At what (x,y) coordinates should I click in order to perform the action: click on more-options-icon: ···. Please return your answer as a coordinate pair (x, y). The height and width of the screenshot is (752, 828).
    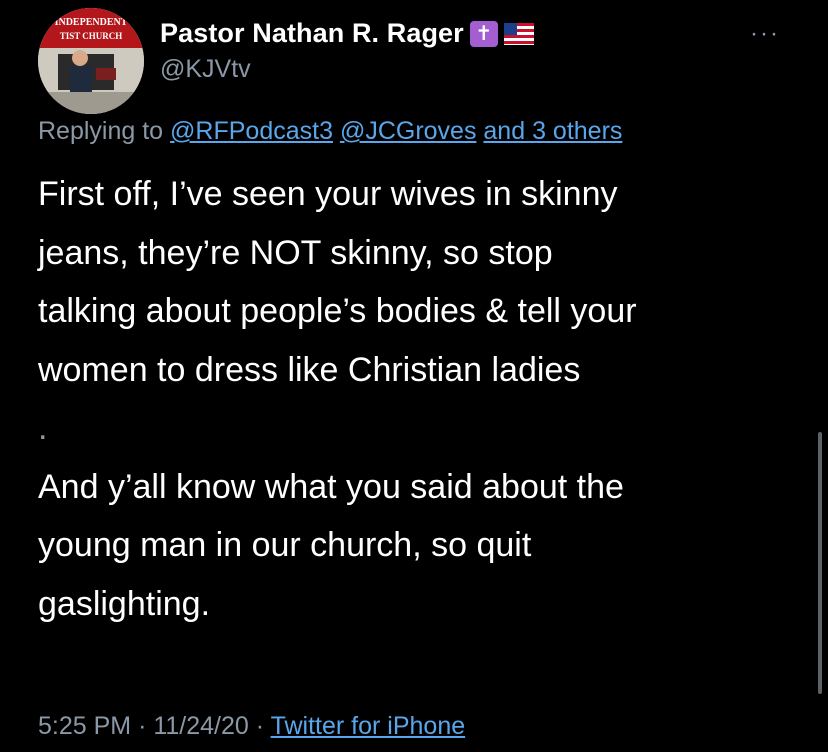
    Looking at the image, I should click on (765, 34).